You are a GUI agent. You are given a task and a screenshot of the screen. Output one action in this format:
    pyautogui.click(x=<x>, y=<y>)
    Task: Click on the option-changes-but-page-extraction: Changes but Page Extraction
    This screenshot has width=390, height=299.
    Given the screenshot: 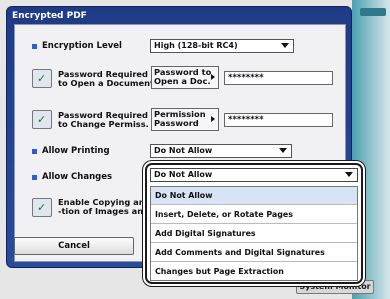 What is the action you would take?
    pyautogui.click(x=254, y=272)
    